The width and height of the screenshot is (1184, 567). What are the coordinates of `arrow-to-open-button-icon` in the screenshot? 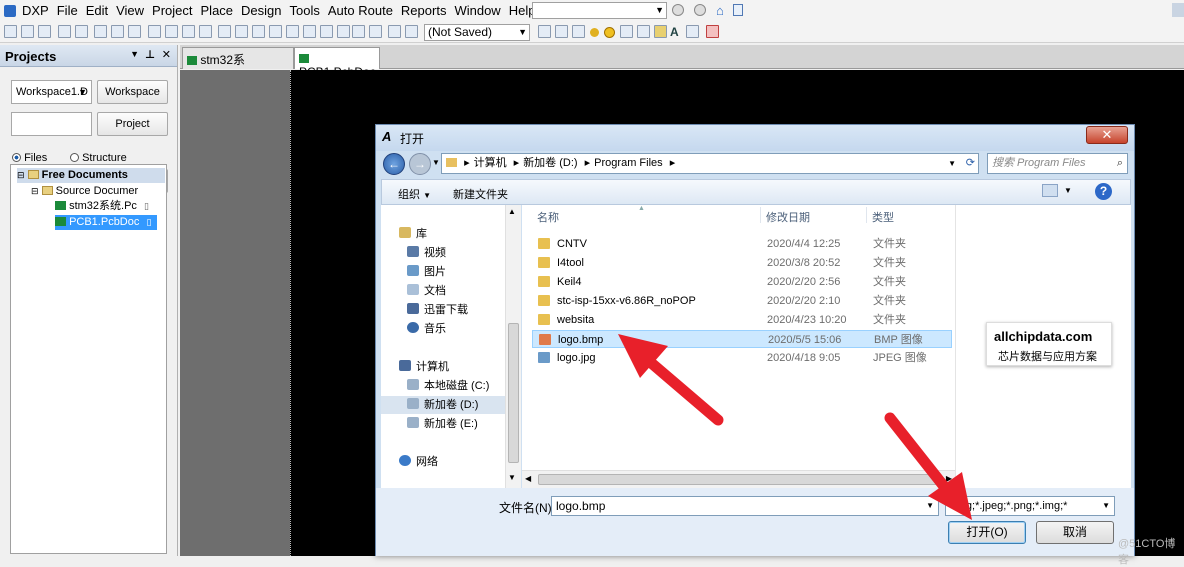 It's located at (928, 466).